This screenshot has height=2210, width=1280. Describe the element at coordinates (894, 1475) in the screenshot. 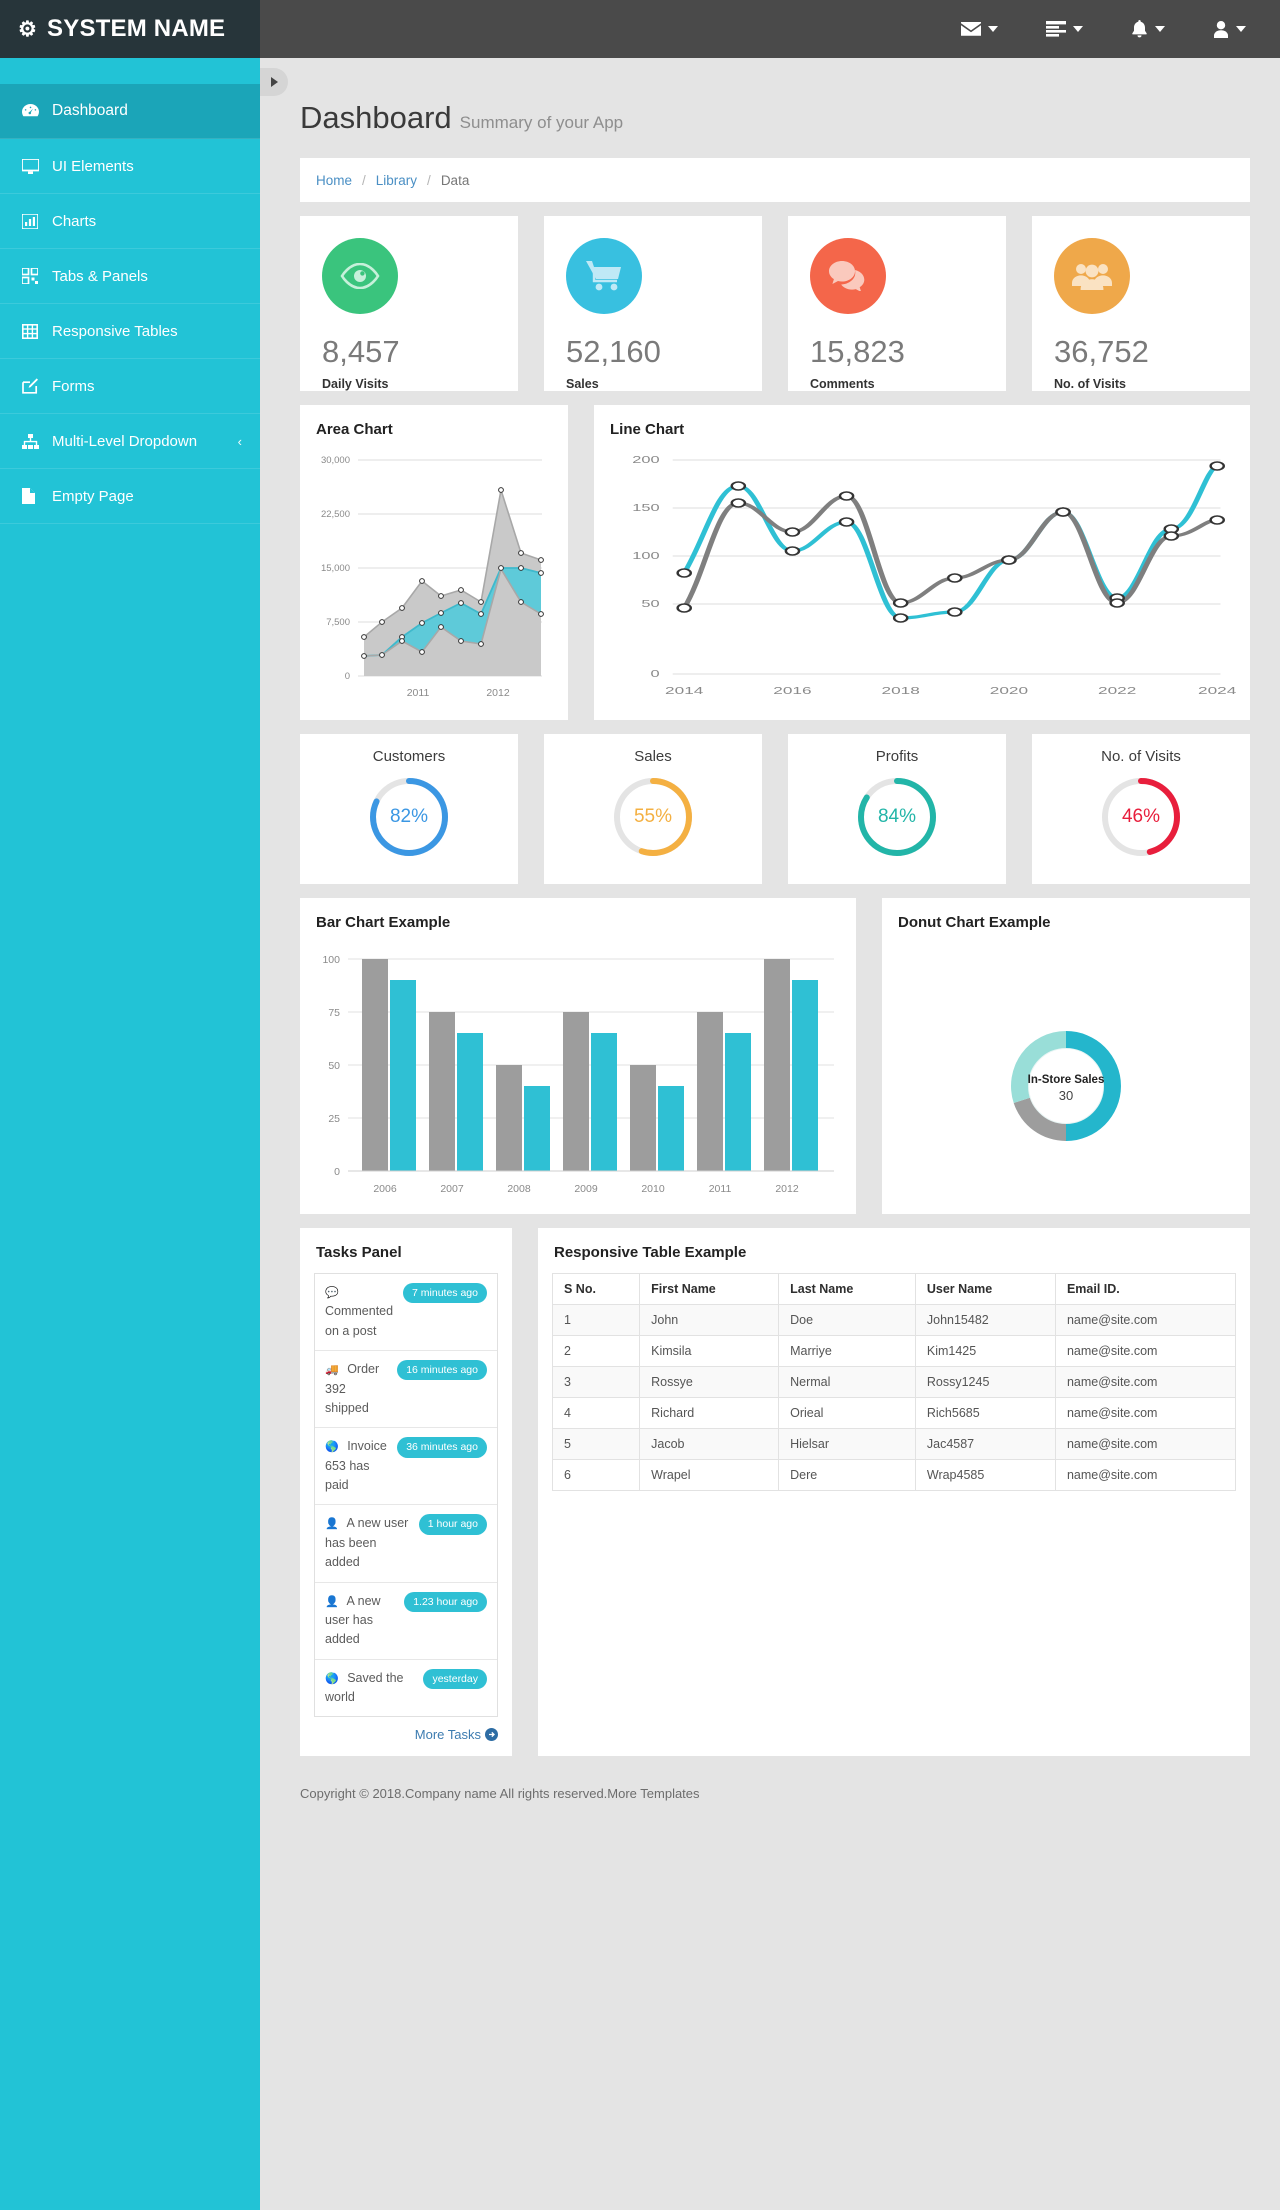

I see `table-row: 6 Wrapel Dere Wrap4585 name@site.com` at that location.